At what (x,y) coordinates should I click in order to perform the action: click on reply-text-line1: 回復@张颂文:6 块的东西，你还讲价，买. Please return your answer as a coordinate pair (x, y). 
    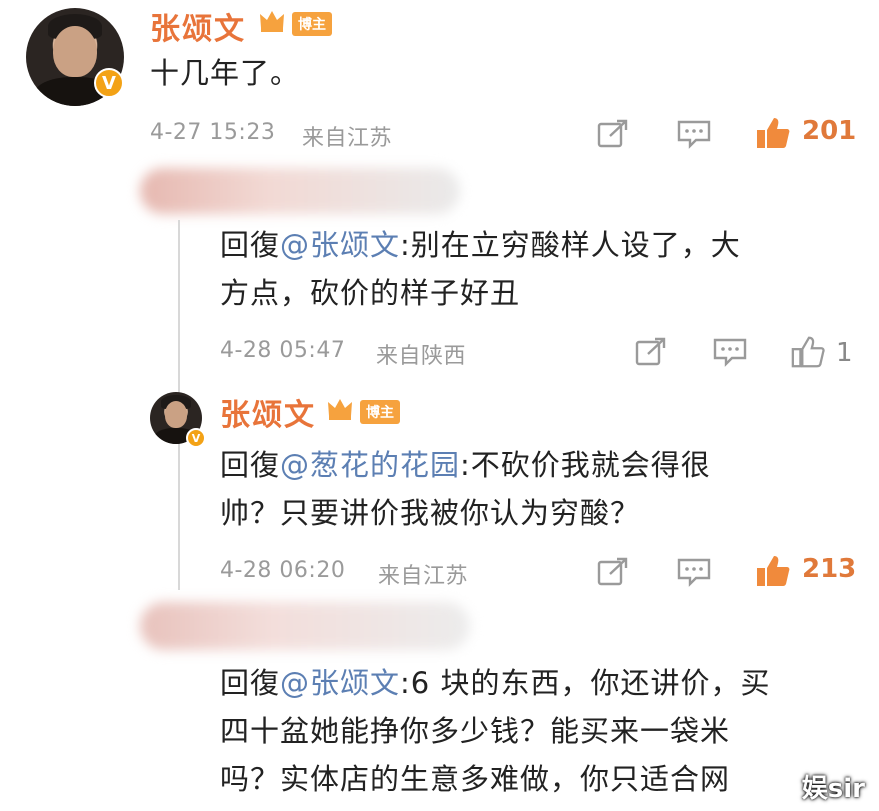
    Looking at the image, I should click on (495, 683).